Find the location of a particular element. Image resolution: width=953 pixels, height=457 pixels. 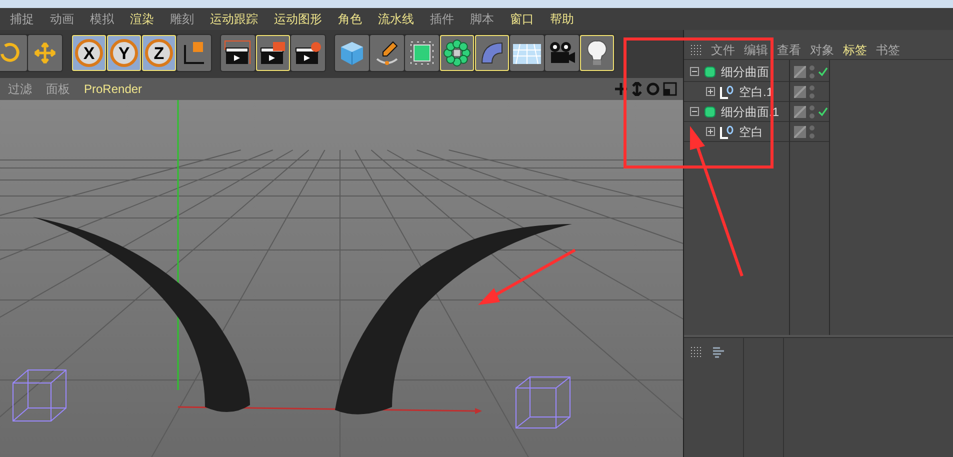

right-null-cube-drawing is located at coordinates (543, 402).